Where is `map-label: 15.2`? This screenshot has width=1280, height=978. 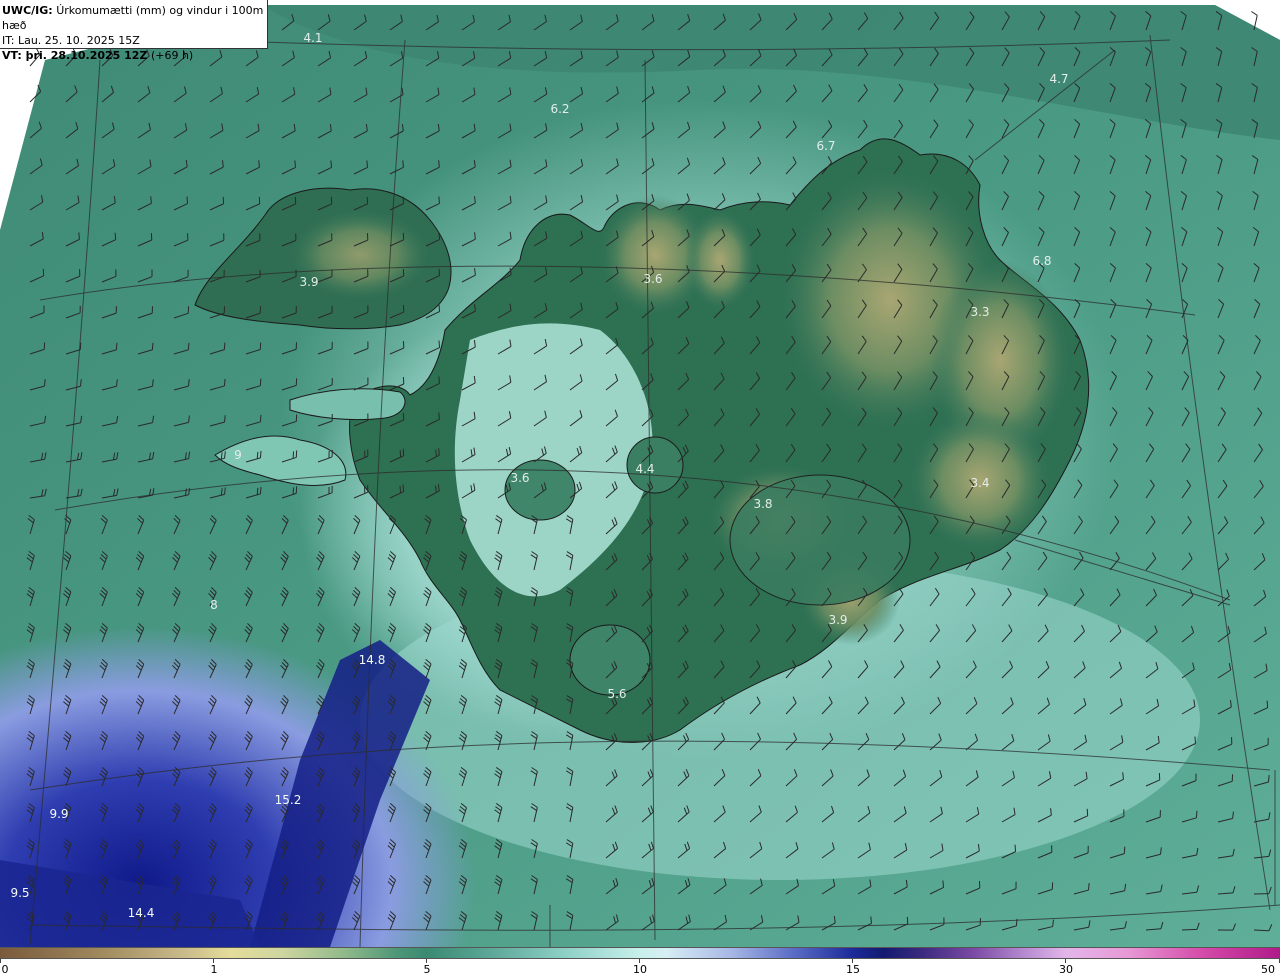 map-label: 15.2 is located at coordinates (288, 800).